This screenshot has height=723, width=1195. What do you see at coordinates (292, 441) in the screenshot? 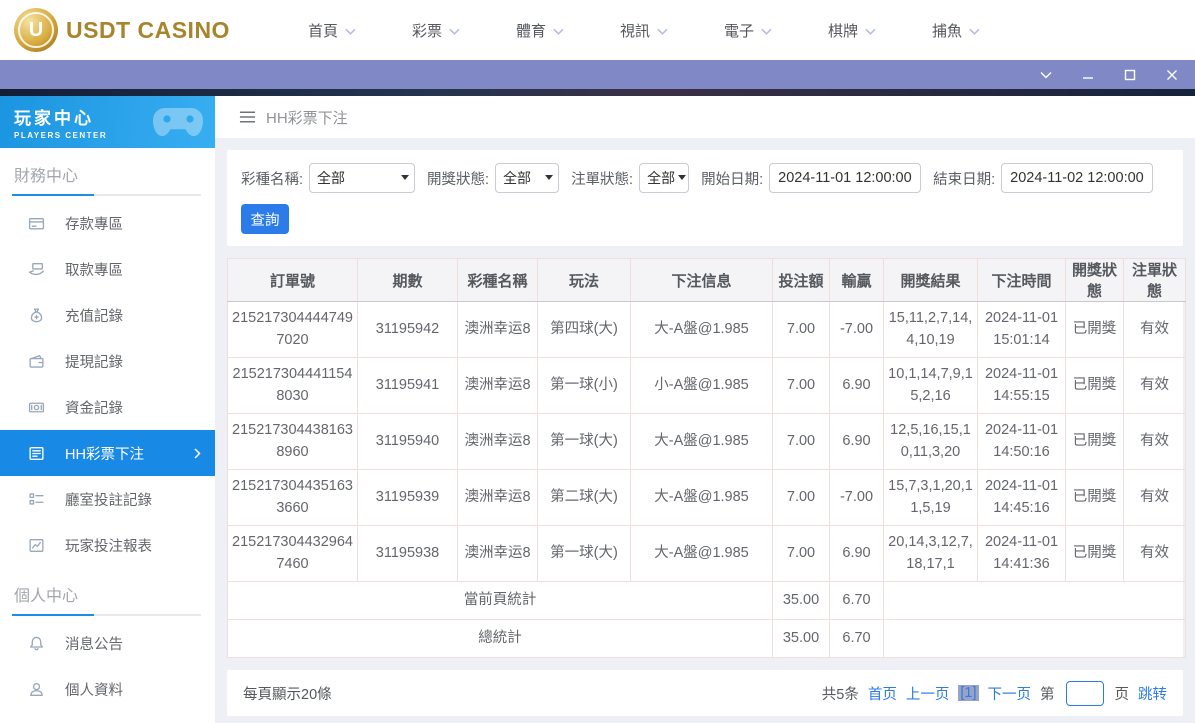
I see `cell-order-no: 2152173044381638960` at bounding box center [292, 441].